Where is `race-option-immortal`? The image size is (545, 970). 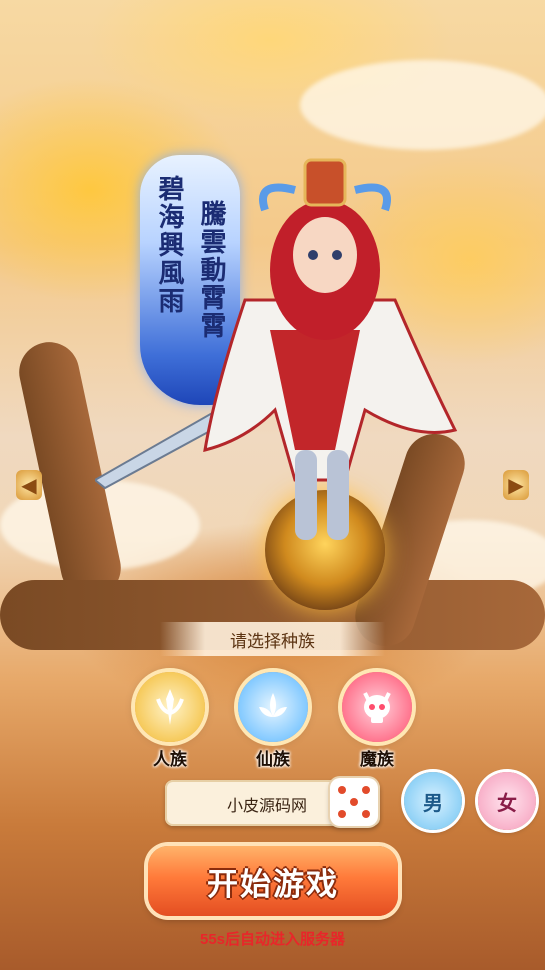
race-option-immortal is located at coordinates (273, 707).